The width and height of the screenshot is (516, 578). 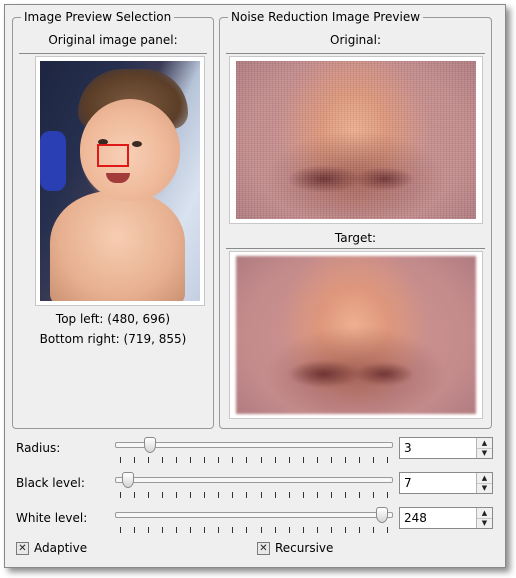 I want to click on white-level-spin-buttons: ▲ ▼, so click(x=484, y=518).